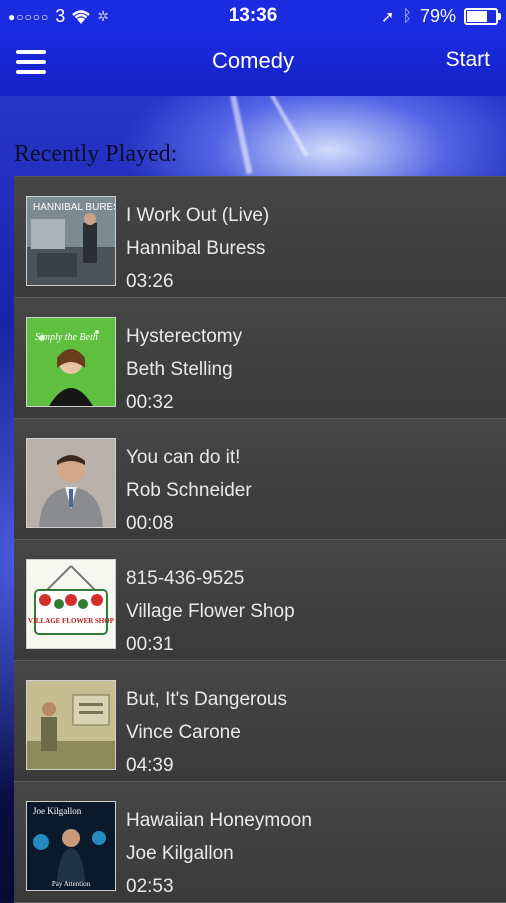 Image resolution: width=506 pixels, height=903 pixels. What do you see at coordinates (96, 154) in the screenshot?
I see `section-title: Recently Played:` at bounding box center [96, 154].